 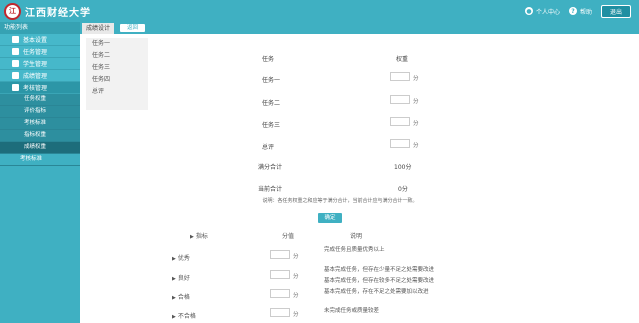 What do you see at coordinates (15, 75) in the screenshot?
I see `document-icon` at bounding box center [15, 75].